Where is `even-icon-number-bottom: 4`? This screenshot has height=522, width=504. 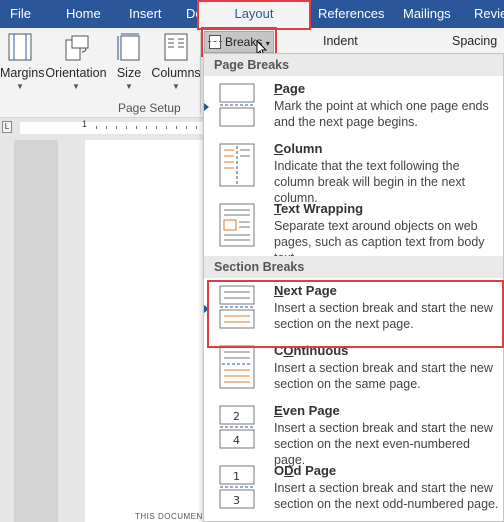 even-icon-number-bottom: 4 is located at coordinates (236, 440).